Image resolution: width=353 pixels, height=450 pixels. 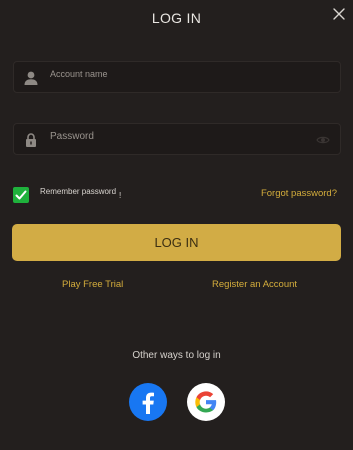 What do you see at coordinates (254, 284) in the screenshot?
I see `register-account-link: Register an Account` at bounding box center [254, 284].